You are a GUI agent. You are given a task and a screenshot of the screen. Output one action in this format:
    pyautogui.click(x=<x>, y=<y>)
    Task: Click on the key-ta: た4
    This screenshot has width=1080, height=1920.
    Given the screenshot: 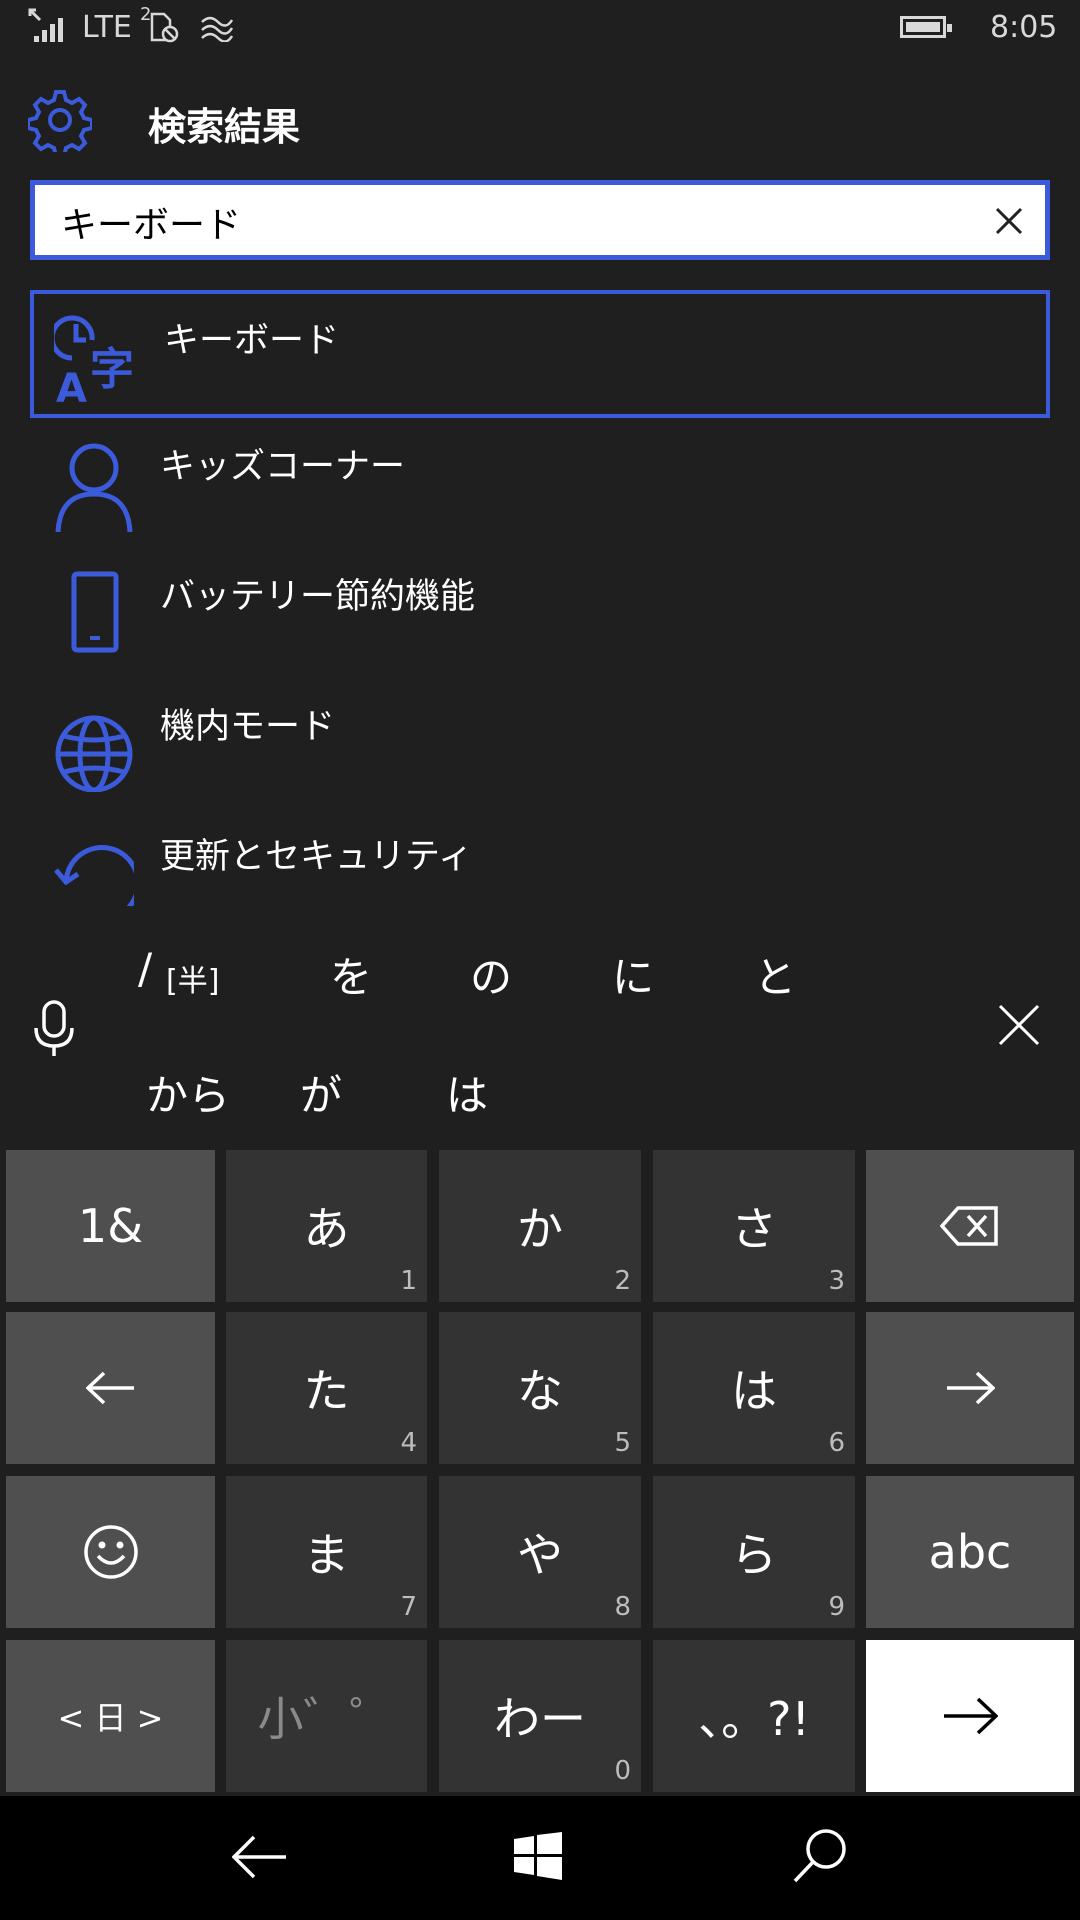 What is the action you would take?
    pyautogui.click(x=326, y=1388)
    